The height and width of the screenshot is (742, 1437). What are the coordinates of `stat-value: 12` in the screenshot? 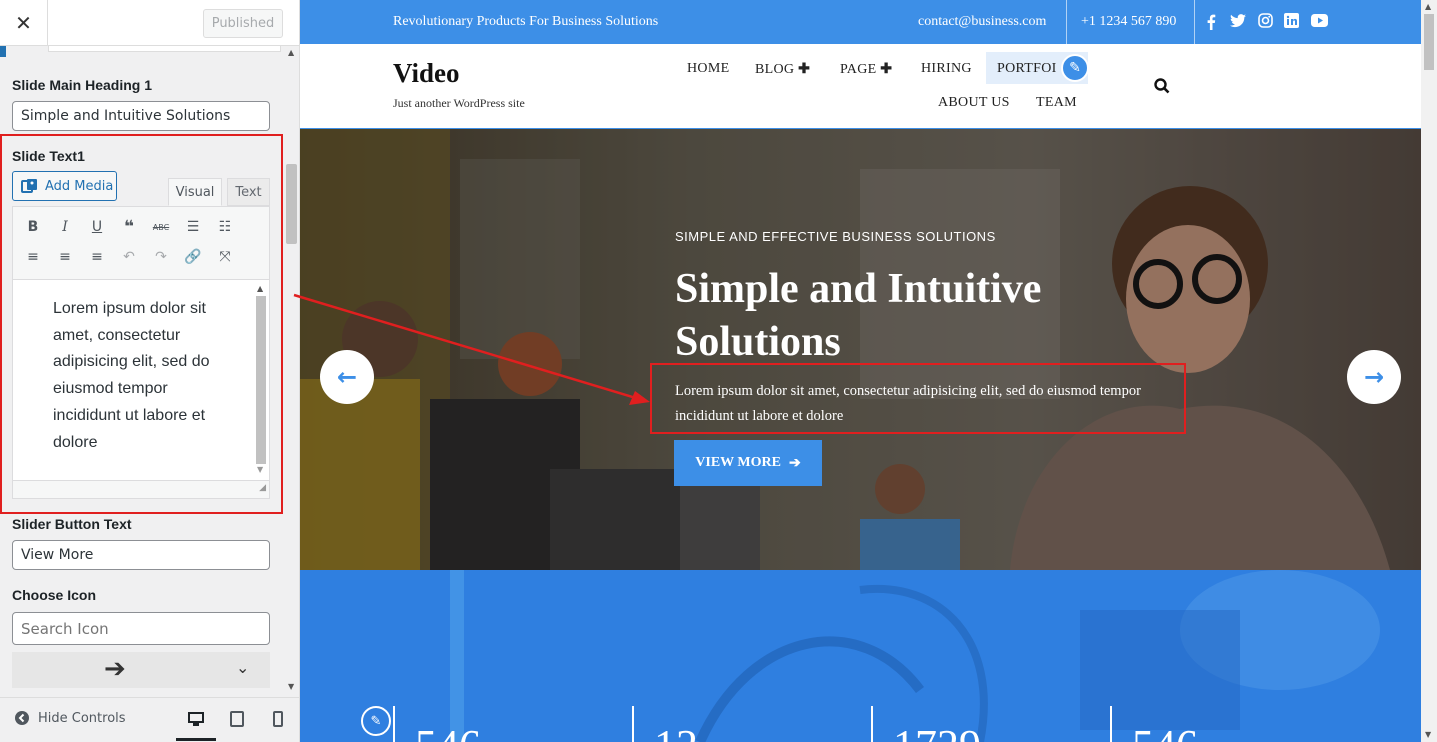 It's located at (676, 731).